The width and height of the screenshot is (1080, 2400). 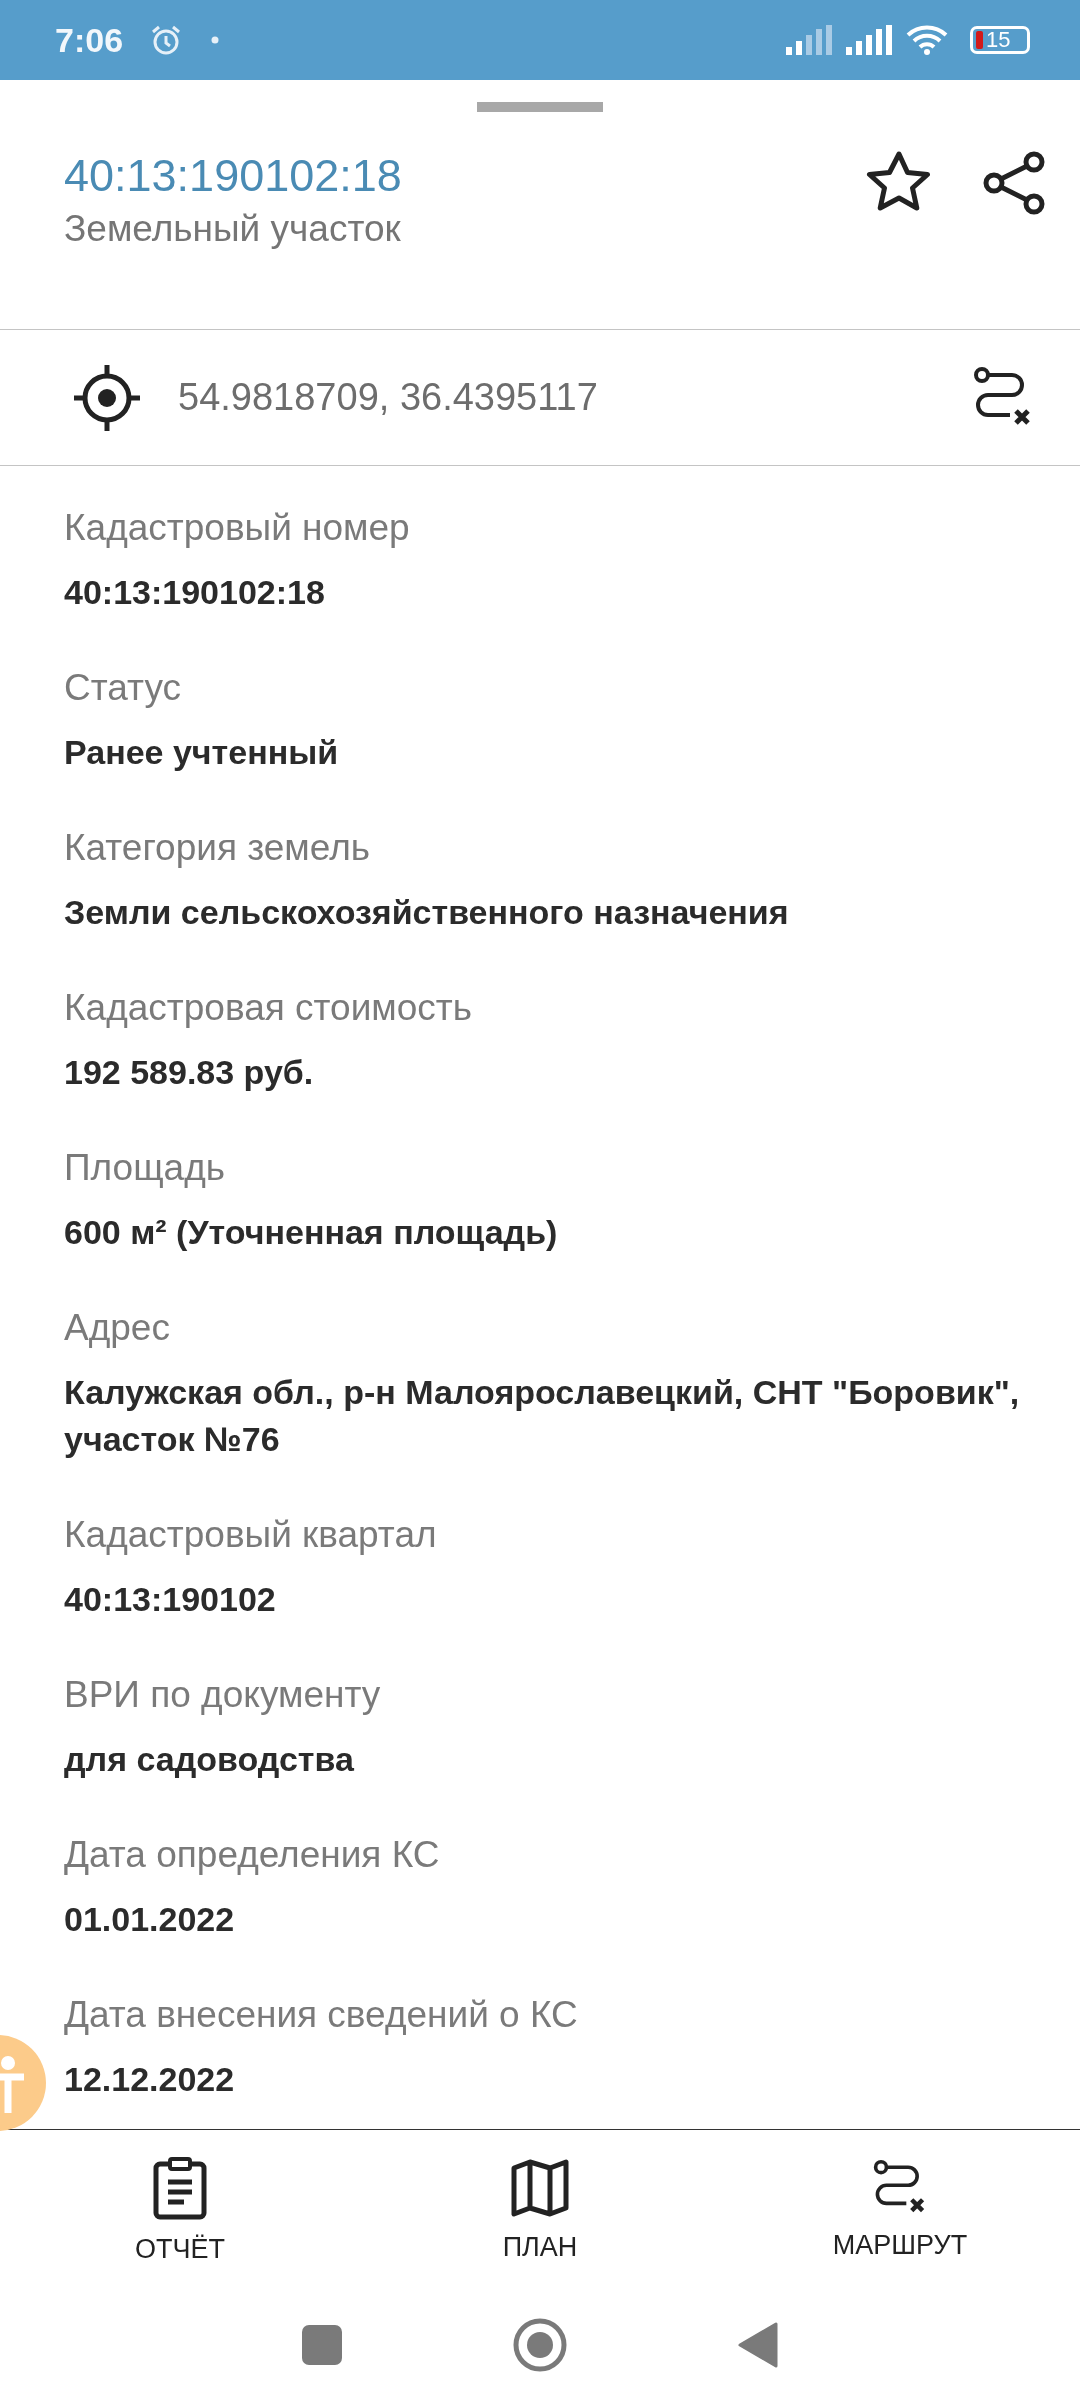 I want to click on nav-tab: ПЛАН, so click(x=540, y=2210).